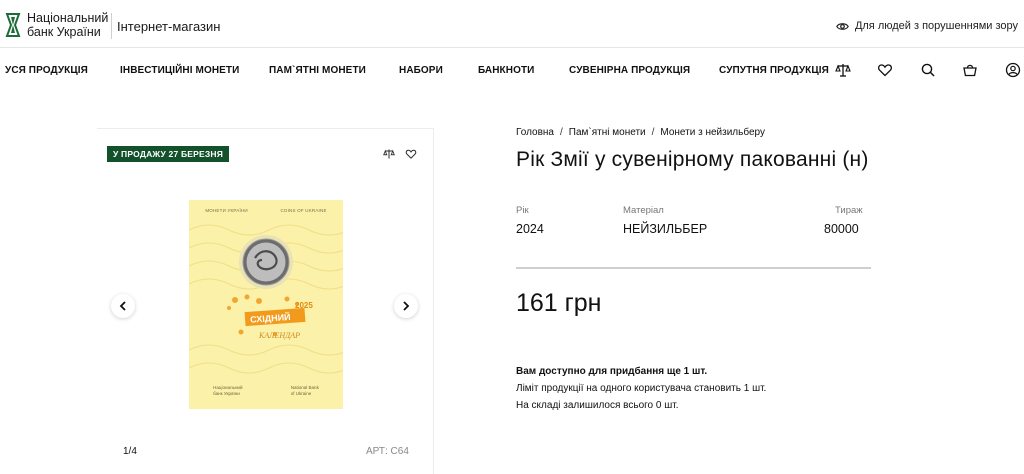  What do you see at coordinates (387, 451) in the screenshot?
I see `product-sku: АРТ: С64` at bounding box center [387, 451].